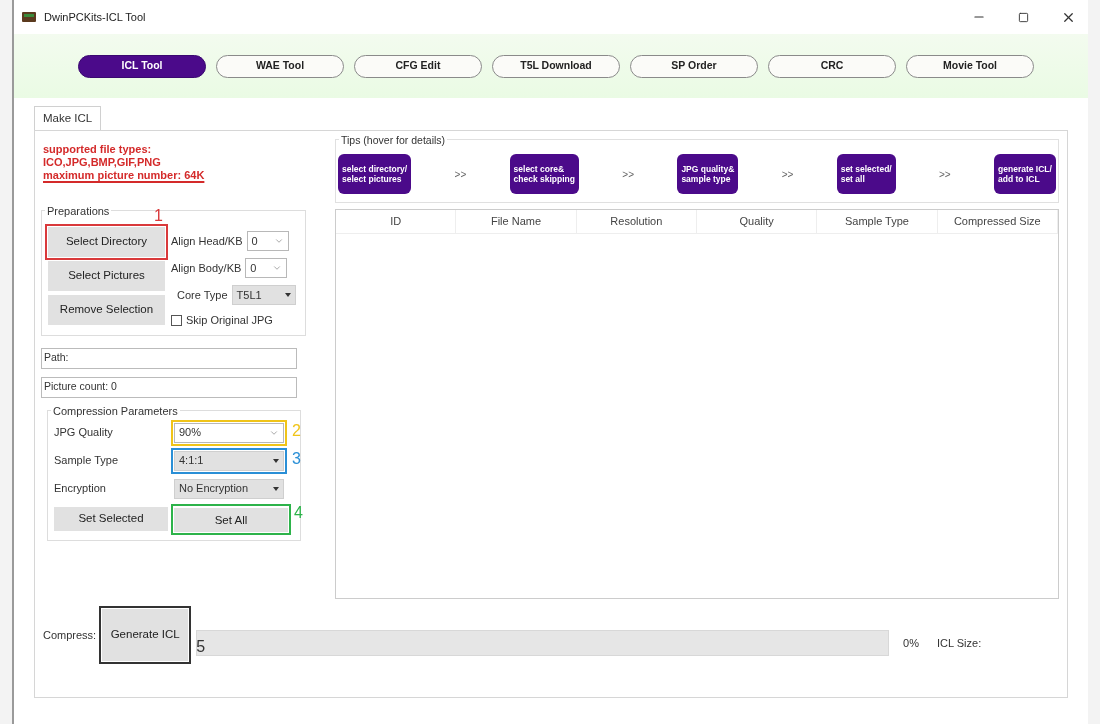 This screenshot has height=724, width=1100. What do you see at coordinates (296, 458) in the screenshot?
I see `annotation-number: 3` at bounding box center [296, 458].